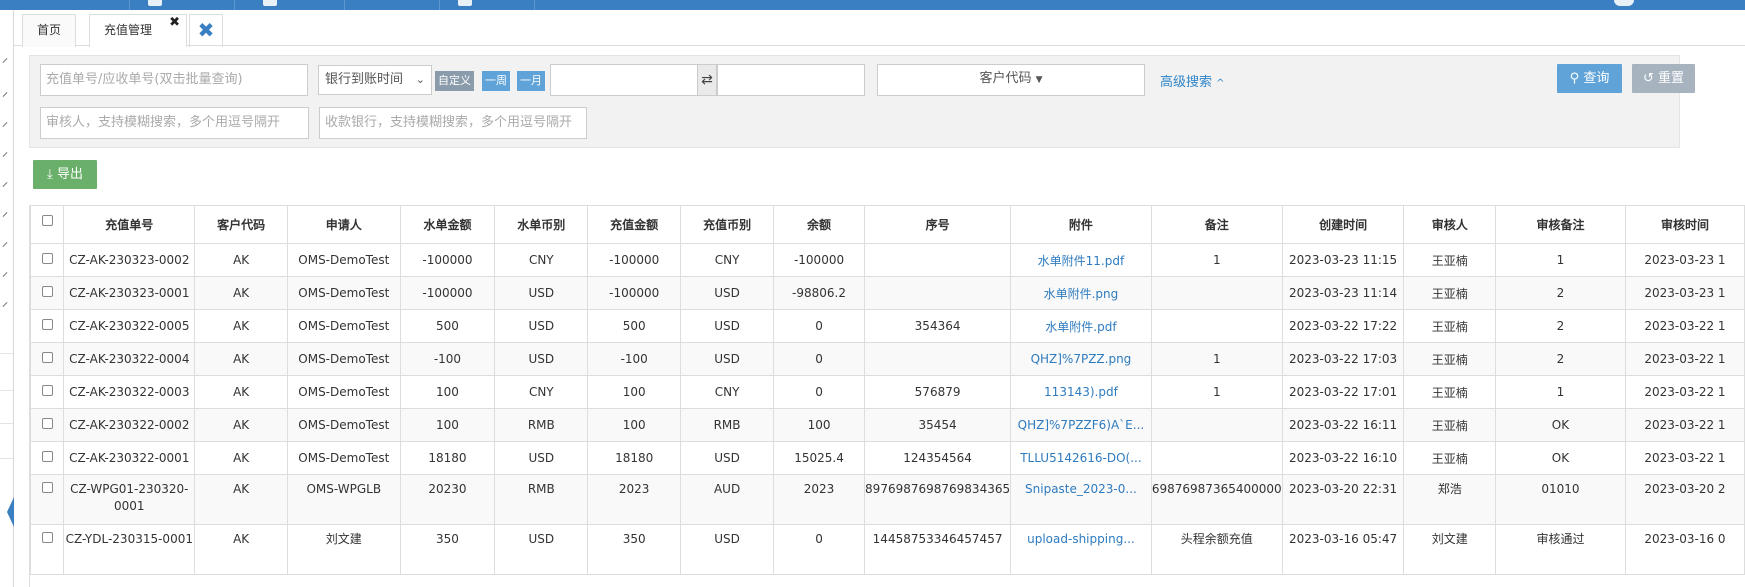  Describe the element at coordinates (129, 224) in the screenshot. I see `column-header: 充值单号` at that location.